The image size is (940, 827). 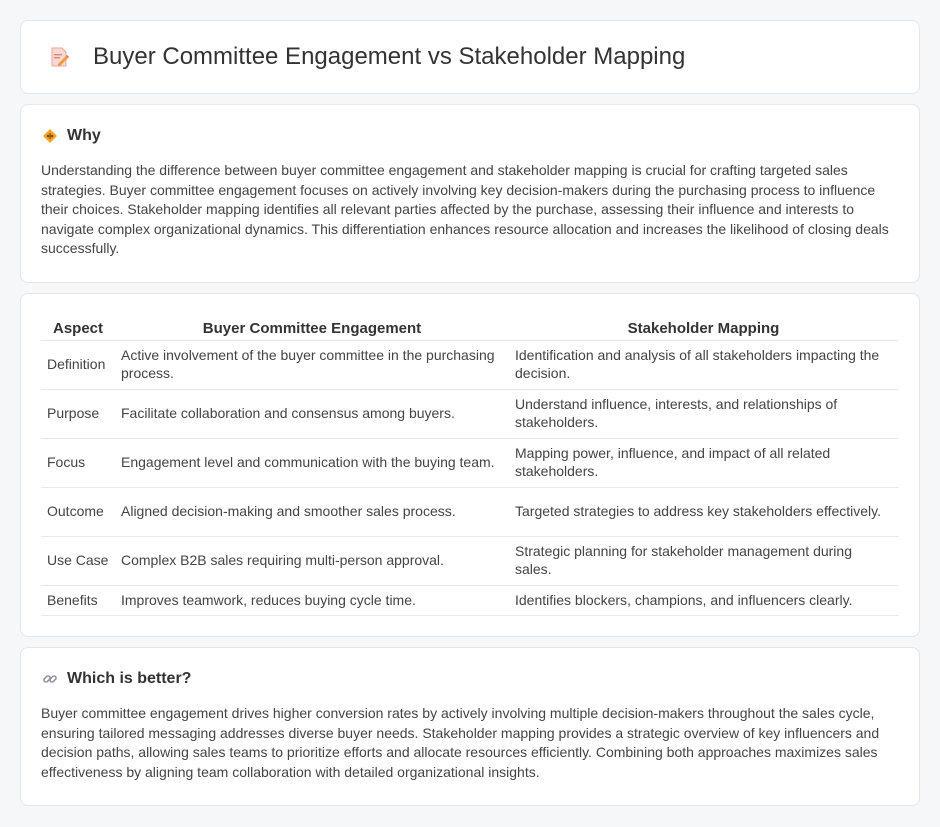 I want to click on aspect-cell: Outcome, so click(x=78, y=512).